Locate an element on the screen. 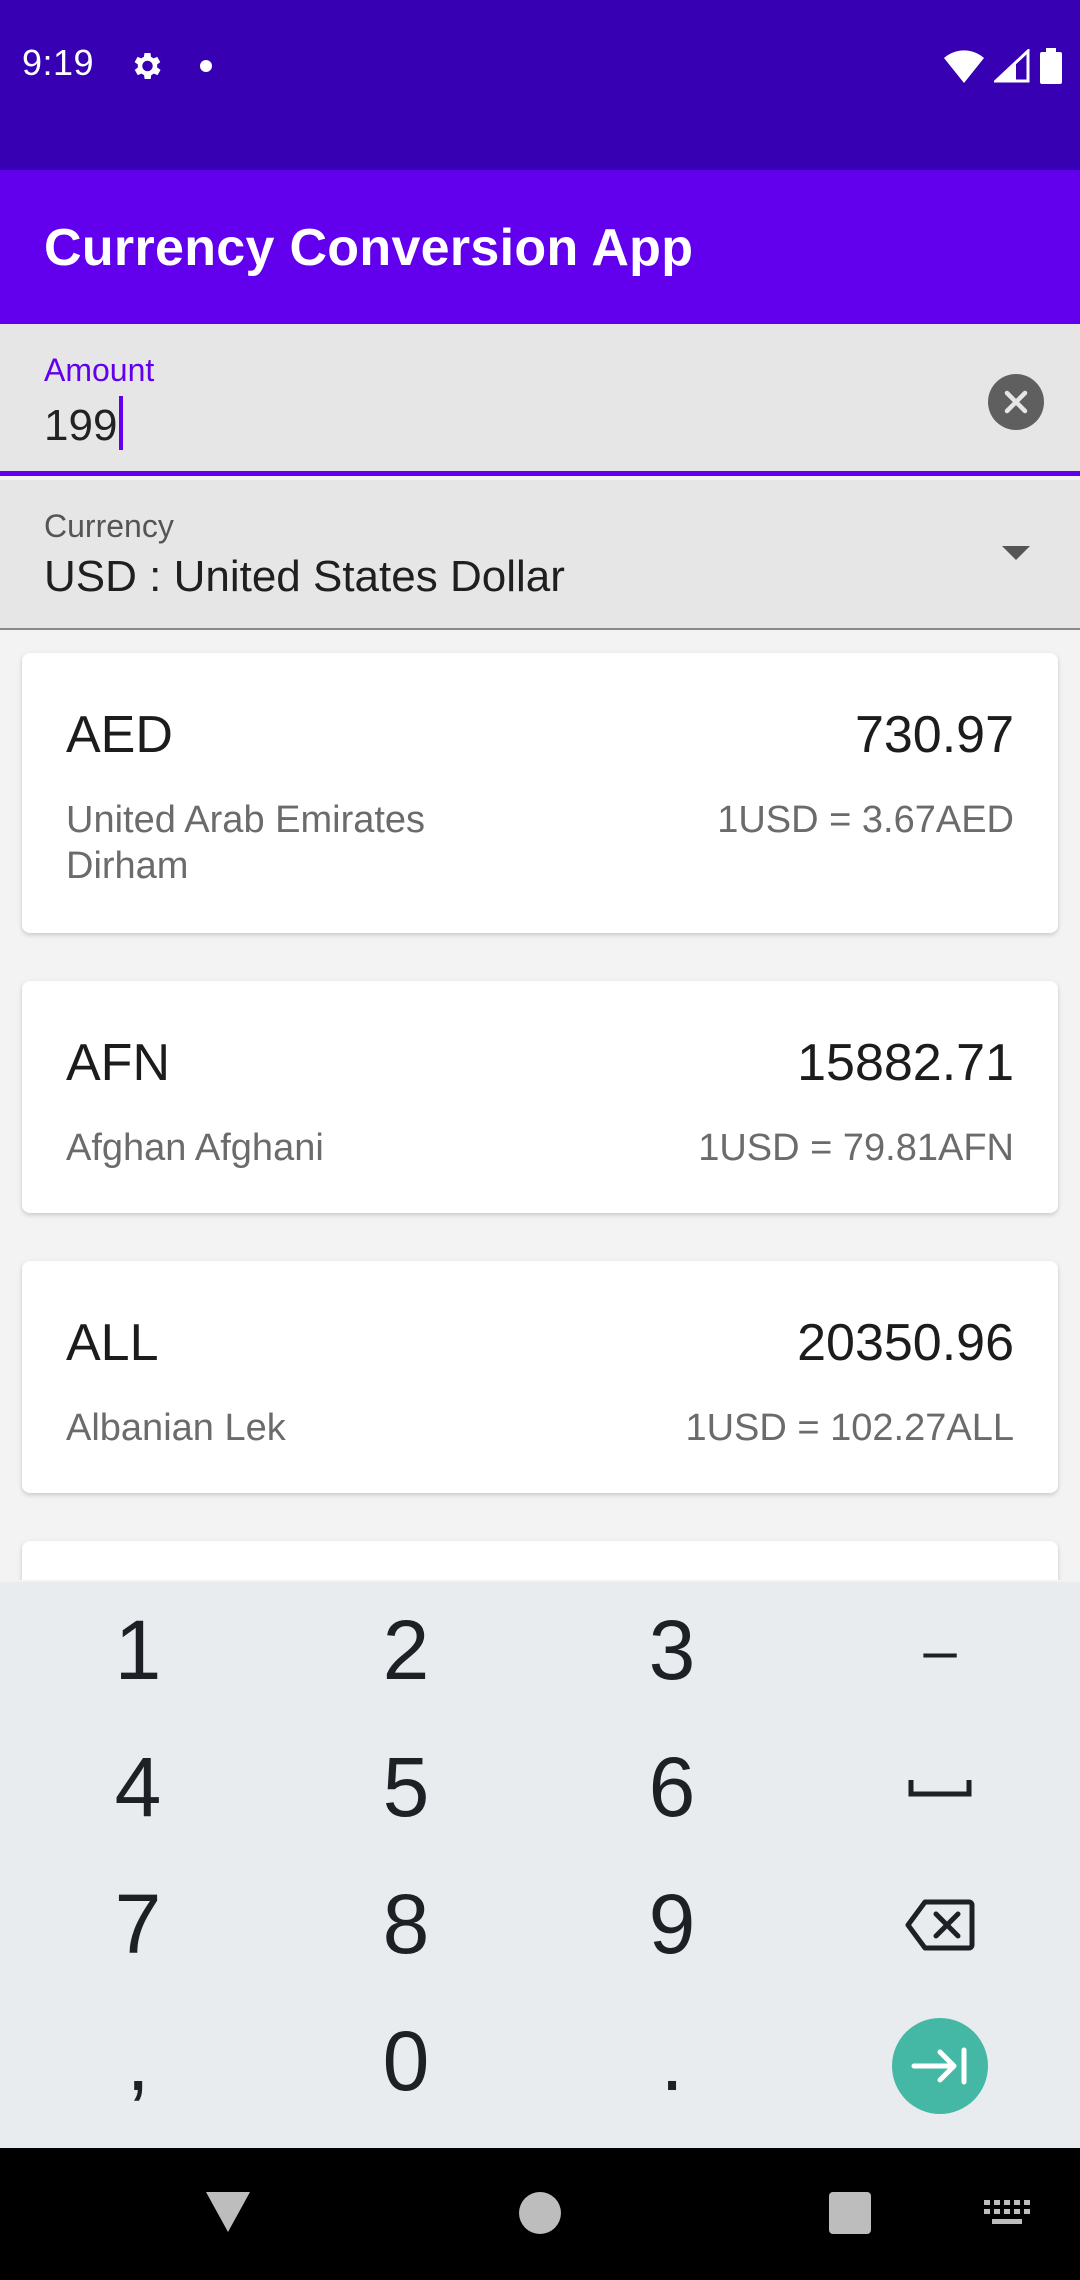 The image size is (1080, 2280). key-comma: , is located at coordinates (138, 2061).